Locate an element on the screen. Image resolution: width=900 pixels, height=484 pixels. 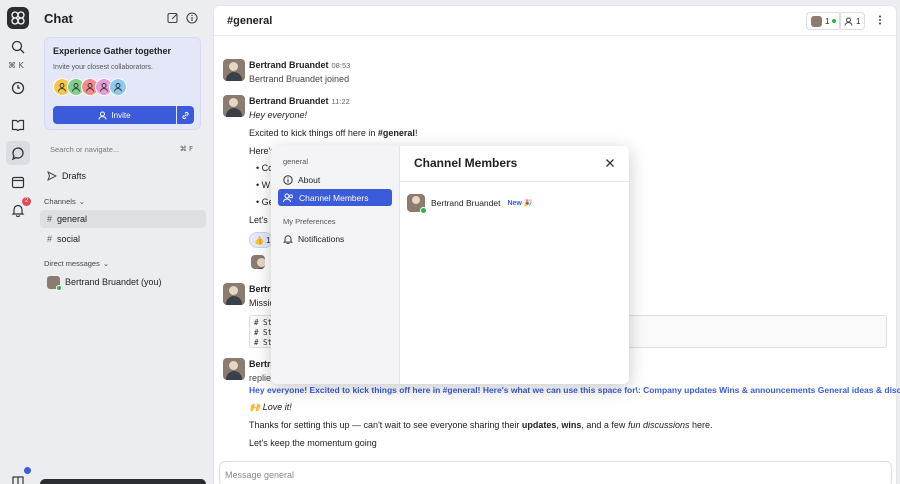
message-author: Bertrand Bruandet 08:53 is located at coordinates (299, 65).